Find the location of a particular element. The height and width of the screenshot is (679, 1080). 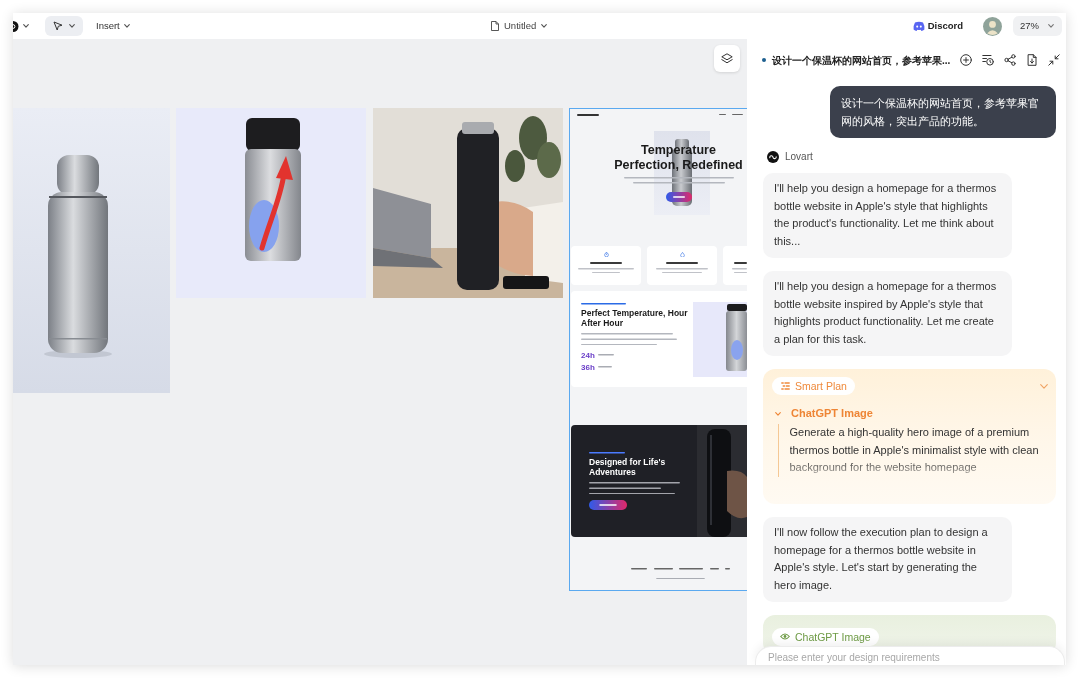

insert-menu-button: Insert is located at coordinates (113, 26).